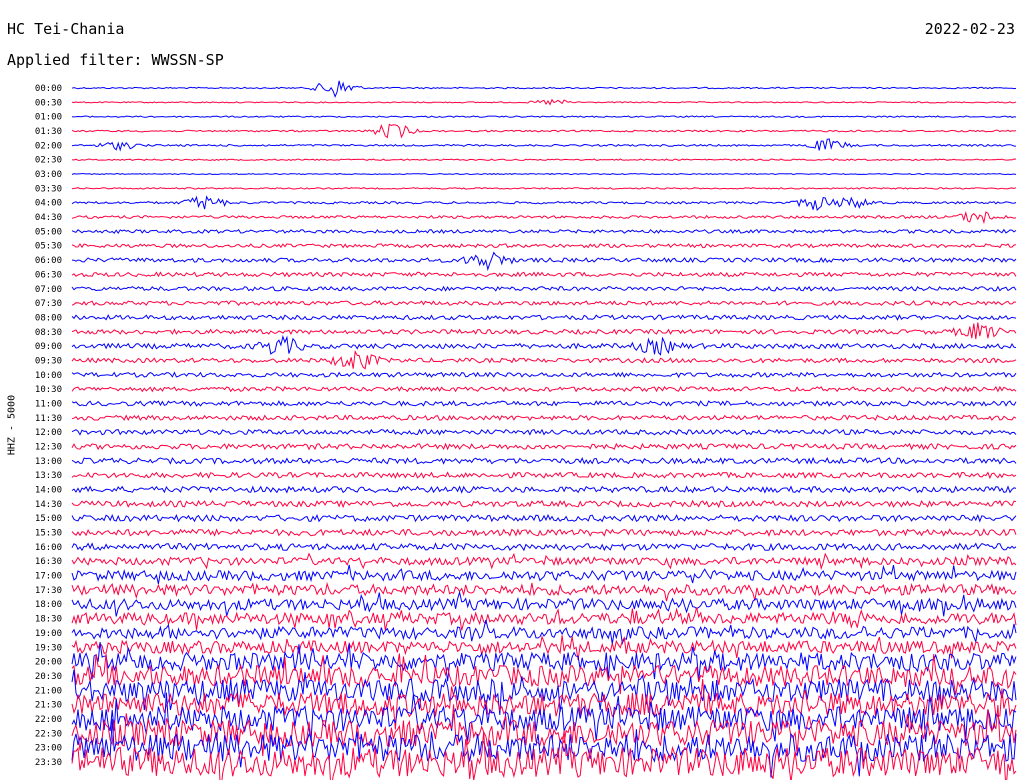 The image size is (1024, 780). I want to click on row-time-label: 13:30, so click(48, 476).